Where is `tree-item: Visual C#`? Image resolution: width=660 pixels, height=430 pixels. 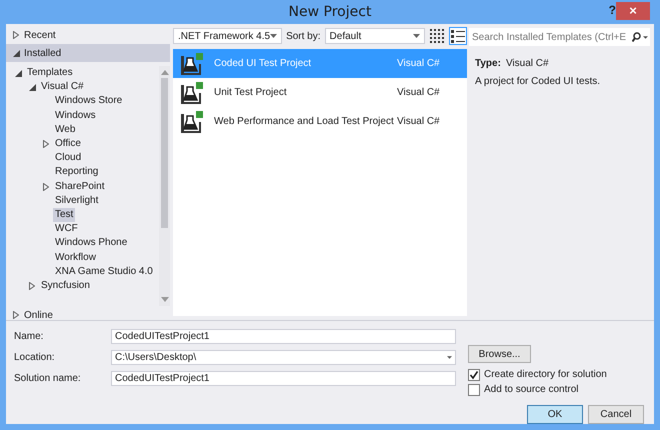 tree-item: Visual C# is located at coordinates (62, 87).